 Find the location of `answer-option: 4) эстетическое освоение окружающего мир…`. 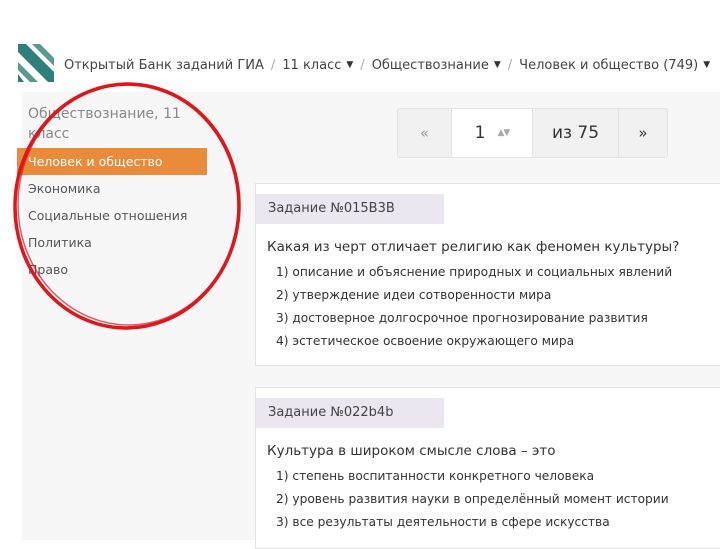

answer-option: 4) эстетическое освоение окружающего мир… is located at coordinates (425, 341).